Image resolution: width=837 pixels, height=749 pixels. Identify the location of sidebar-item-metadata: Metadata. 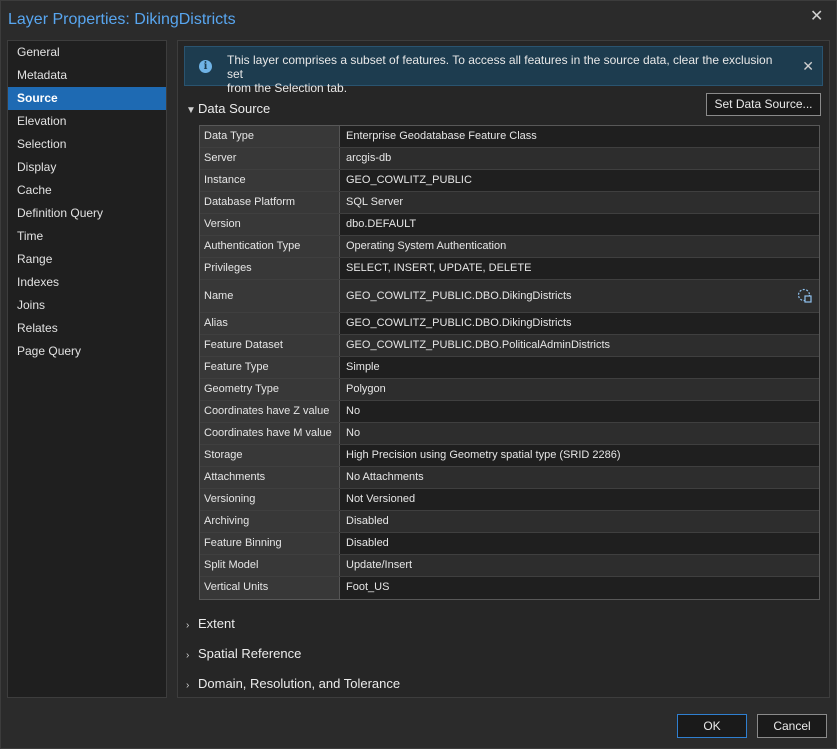
(87, 75).